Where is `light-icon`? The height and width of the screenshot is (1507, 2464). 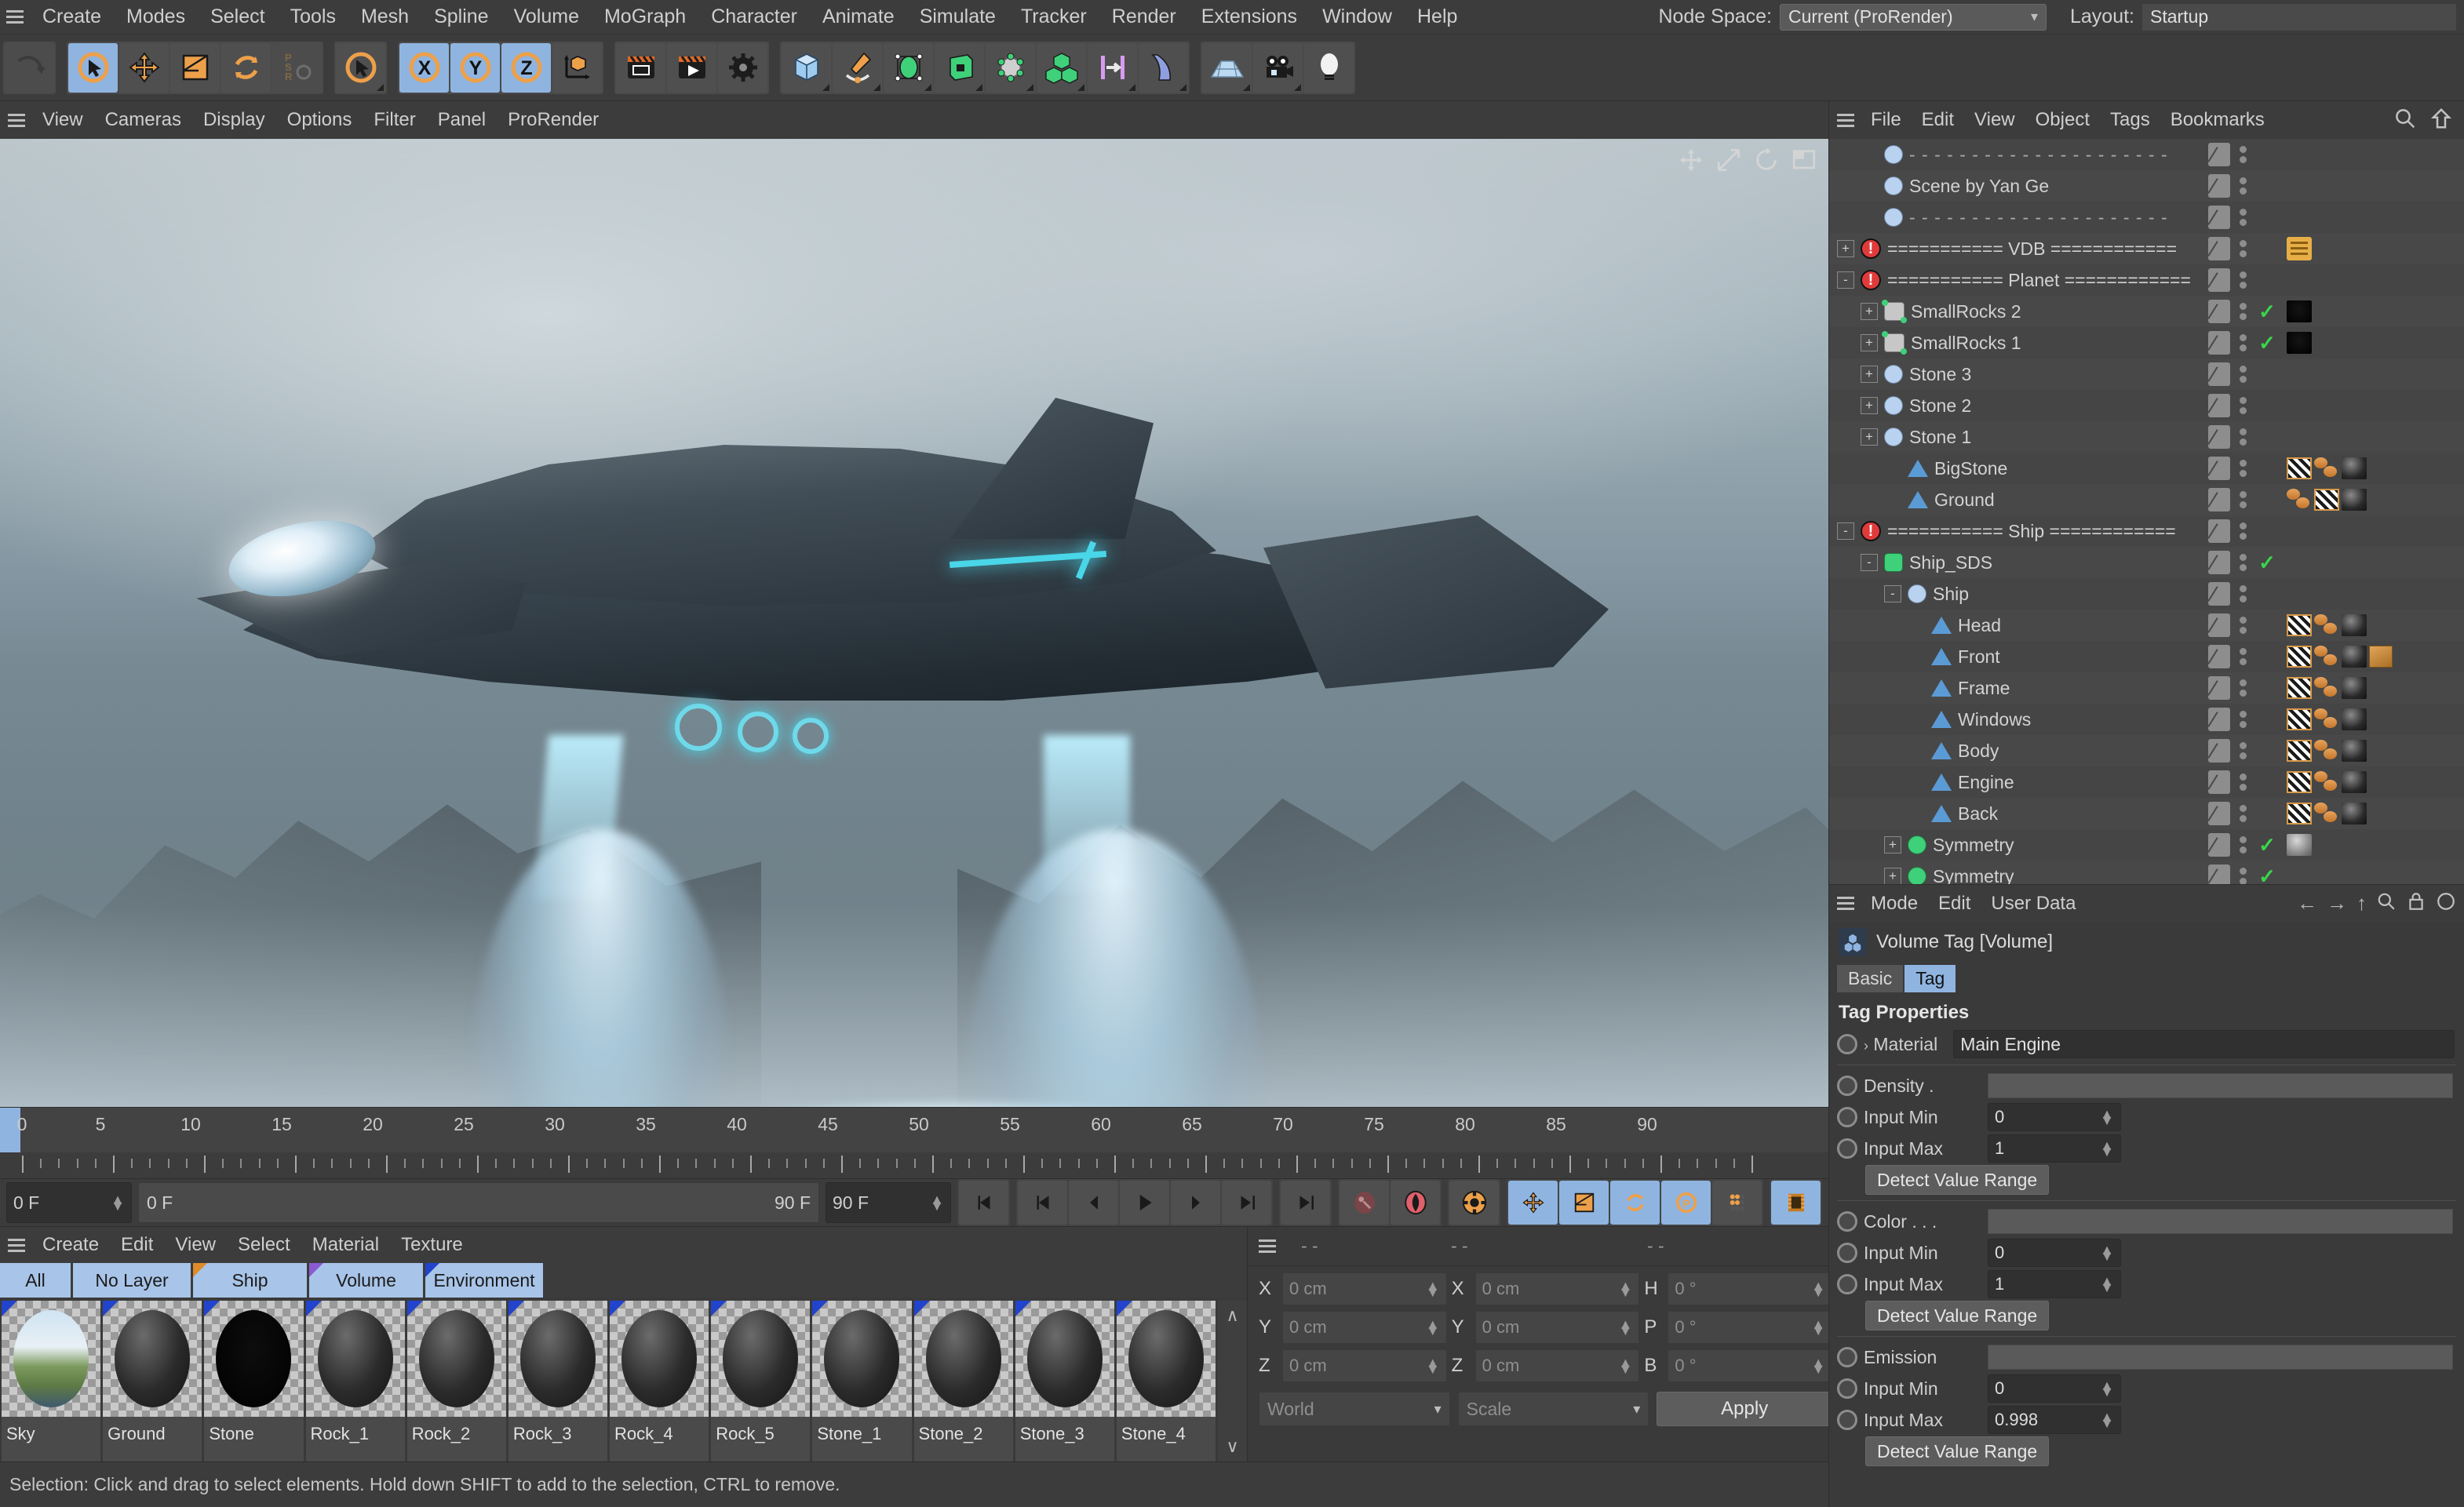 light-icon is located at coordinates (1329, 67).